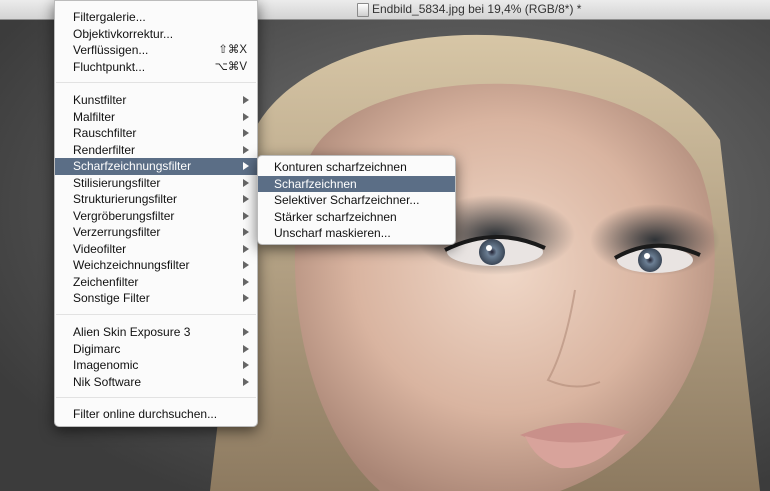 The height and width of the screenshot is (491, 770). What do you see at coordinates (156, 100) in the screenshot?
I see `menu-item-kunstfilter: Kunstfilter` at bounding box center [156, 100].